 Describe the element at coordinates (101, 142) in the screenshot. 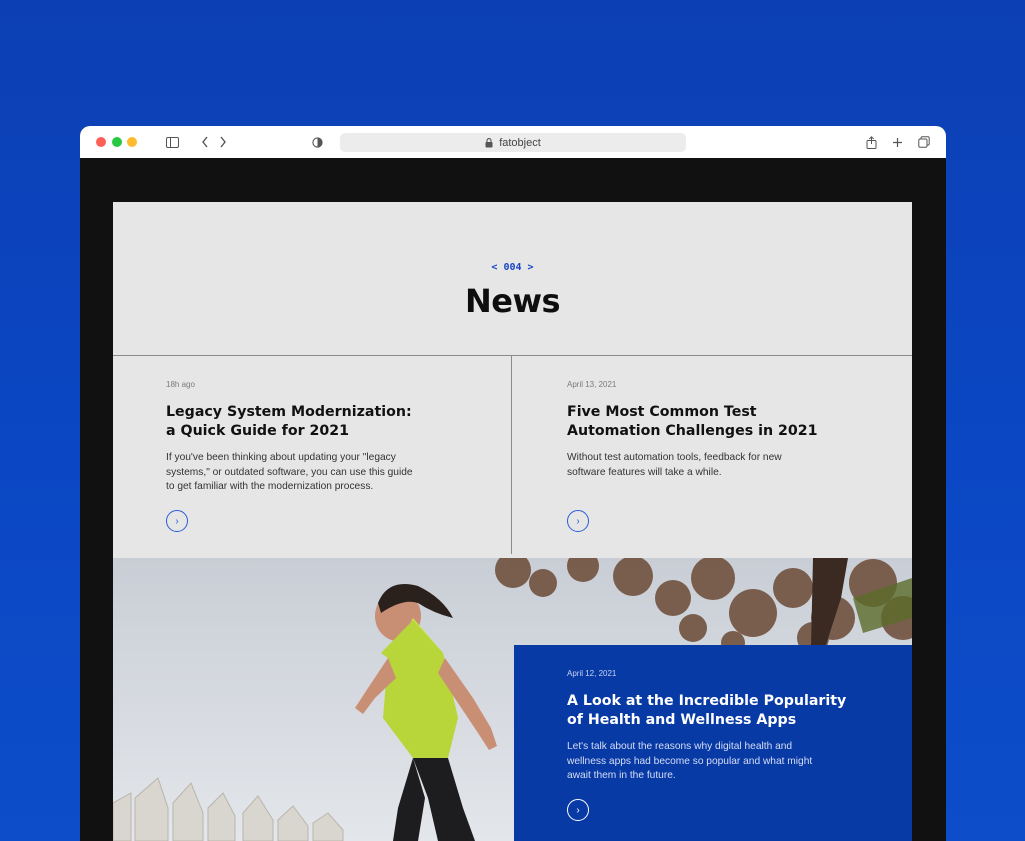

I see `close-window-button` at that location.